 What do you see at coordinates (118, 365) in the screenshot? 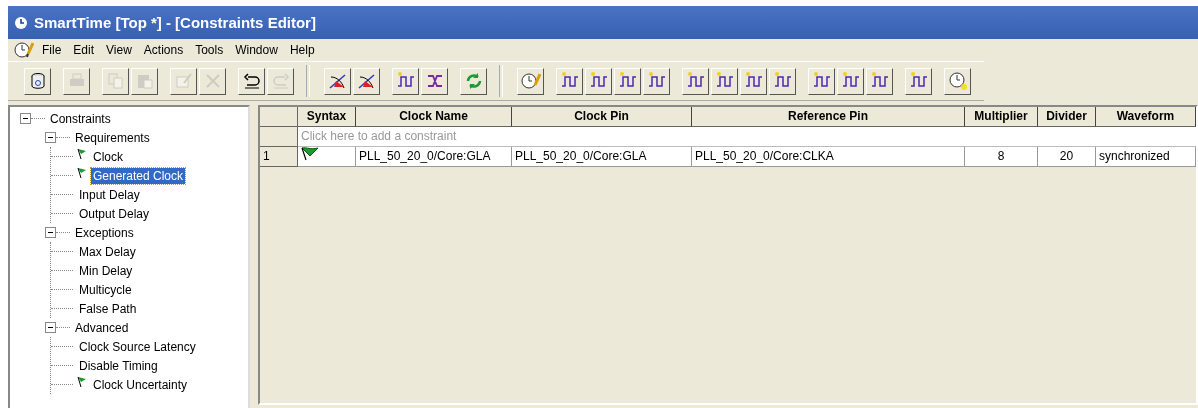
I see `tree-item: Disable Timing` at bounding box center [118, 365].